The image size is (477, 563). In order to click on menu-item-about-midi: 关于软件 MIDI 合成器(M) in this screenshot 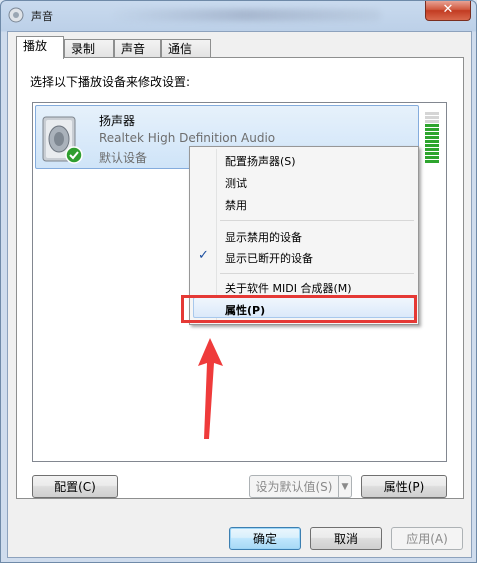, I will do `click(288, 288)`.